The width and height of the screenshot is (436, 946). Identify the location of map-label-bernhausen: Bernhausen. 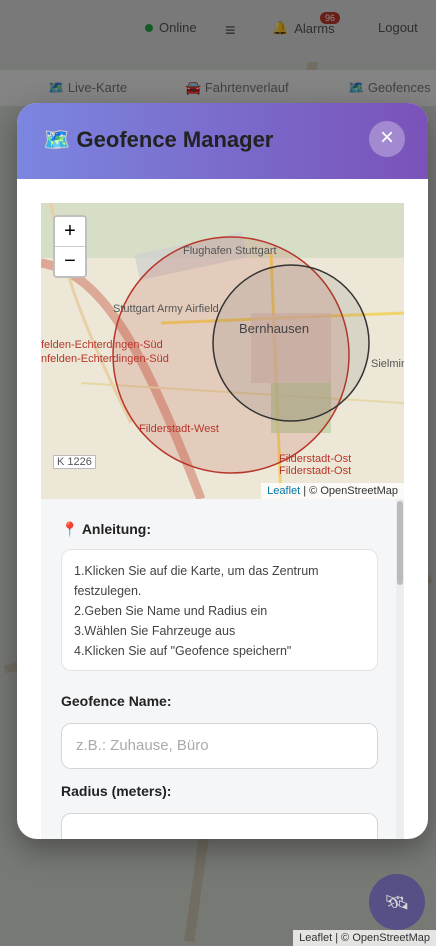
(274, 328).